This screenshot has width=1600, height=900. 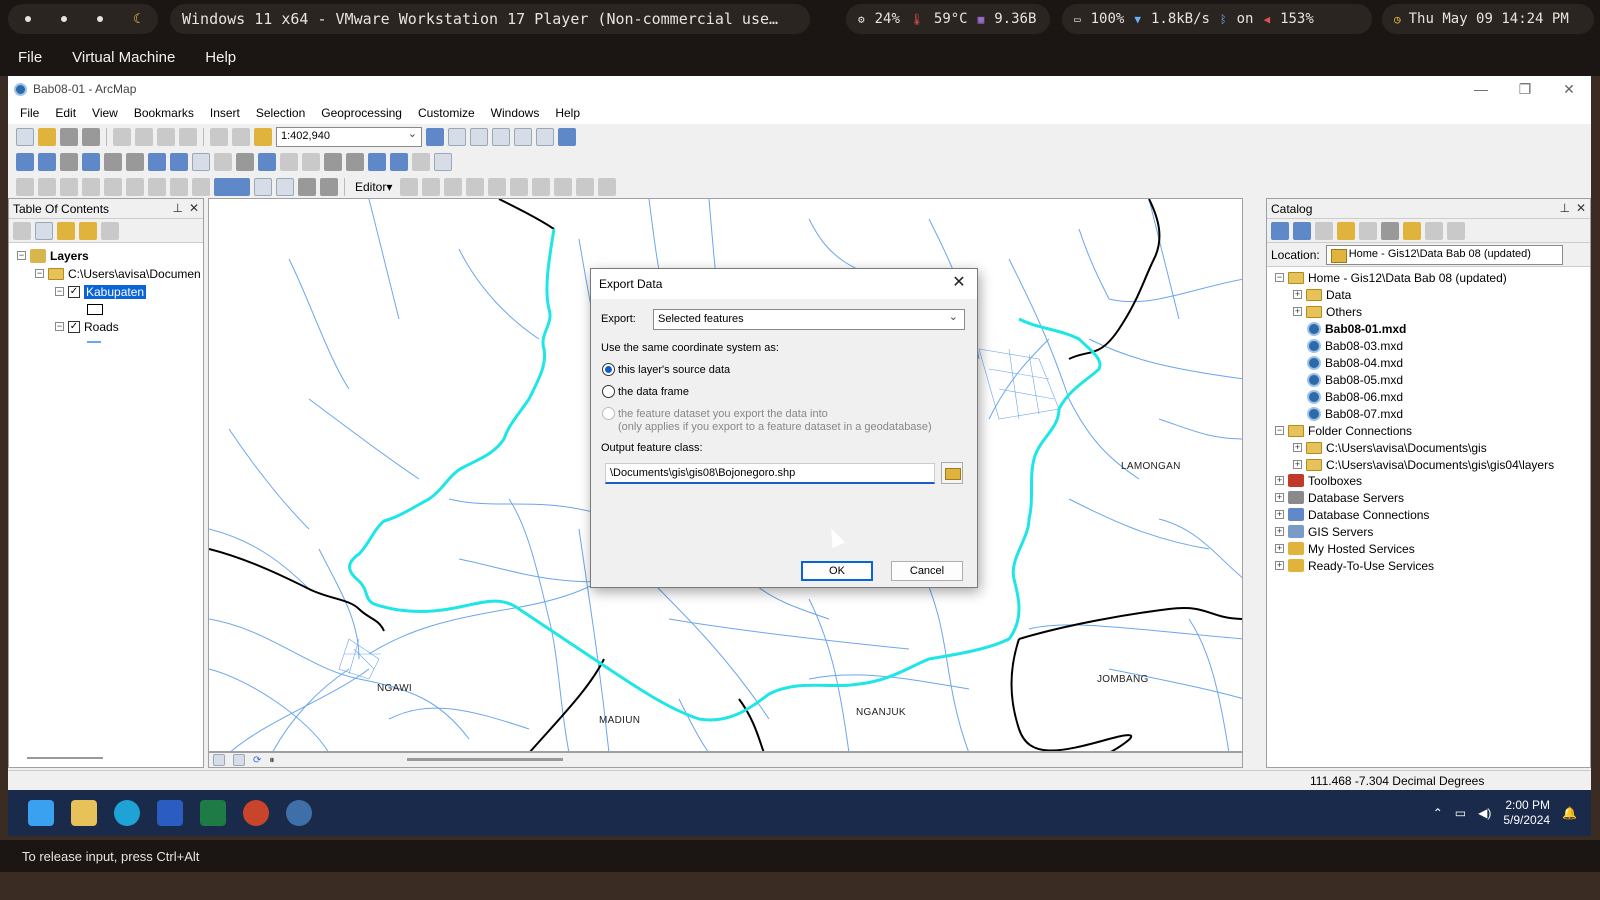 I want to click on catalog-fc-item: + C:\Users\avisa\Documents\gis, so click(x=1390, y=447).